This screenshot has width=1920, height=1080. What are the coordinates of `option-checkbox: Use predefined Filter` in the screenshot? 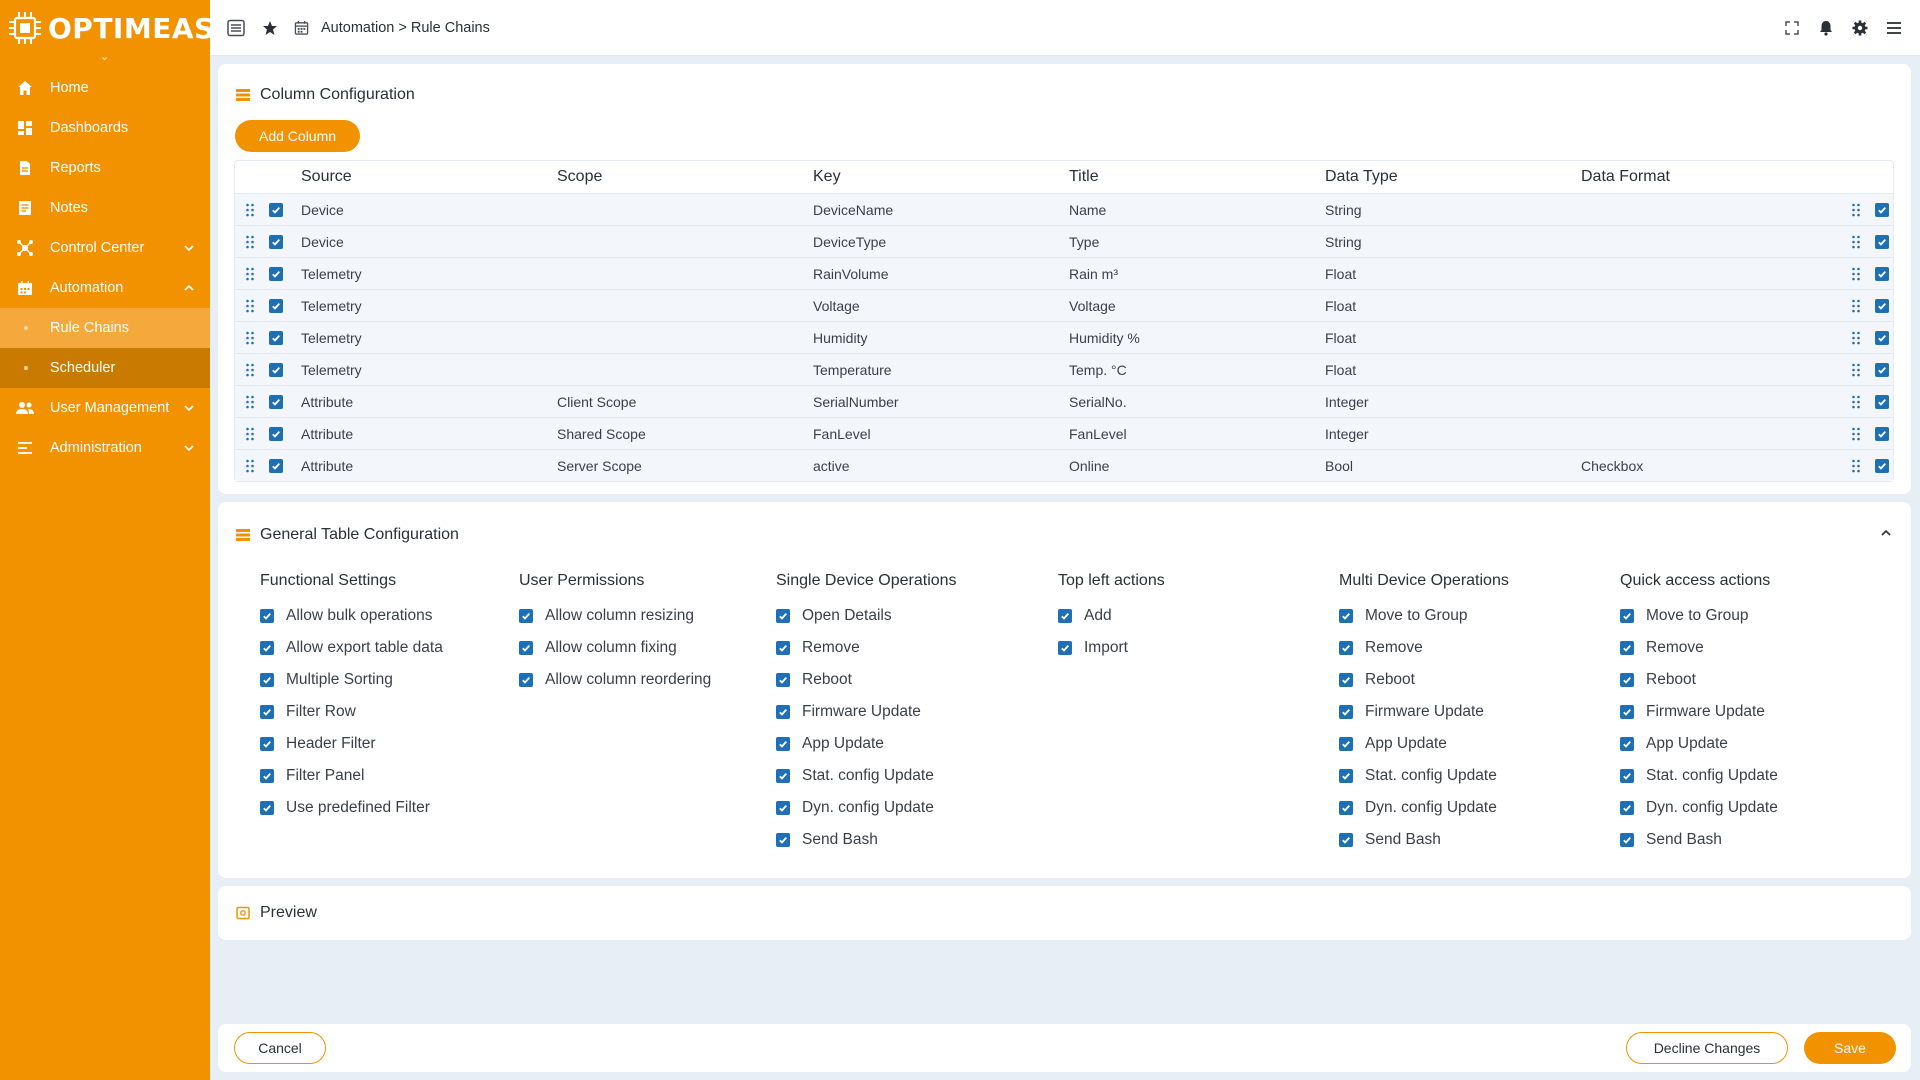 It's located at (351, 808).